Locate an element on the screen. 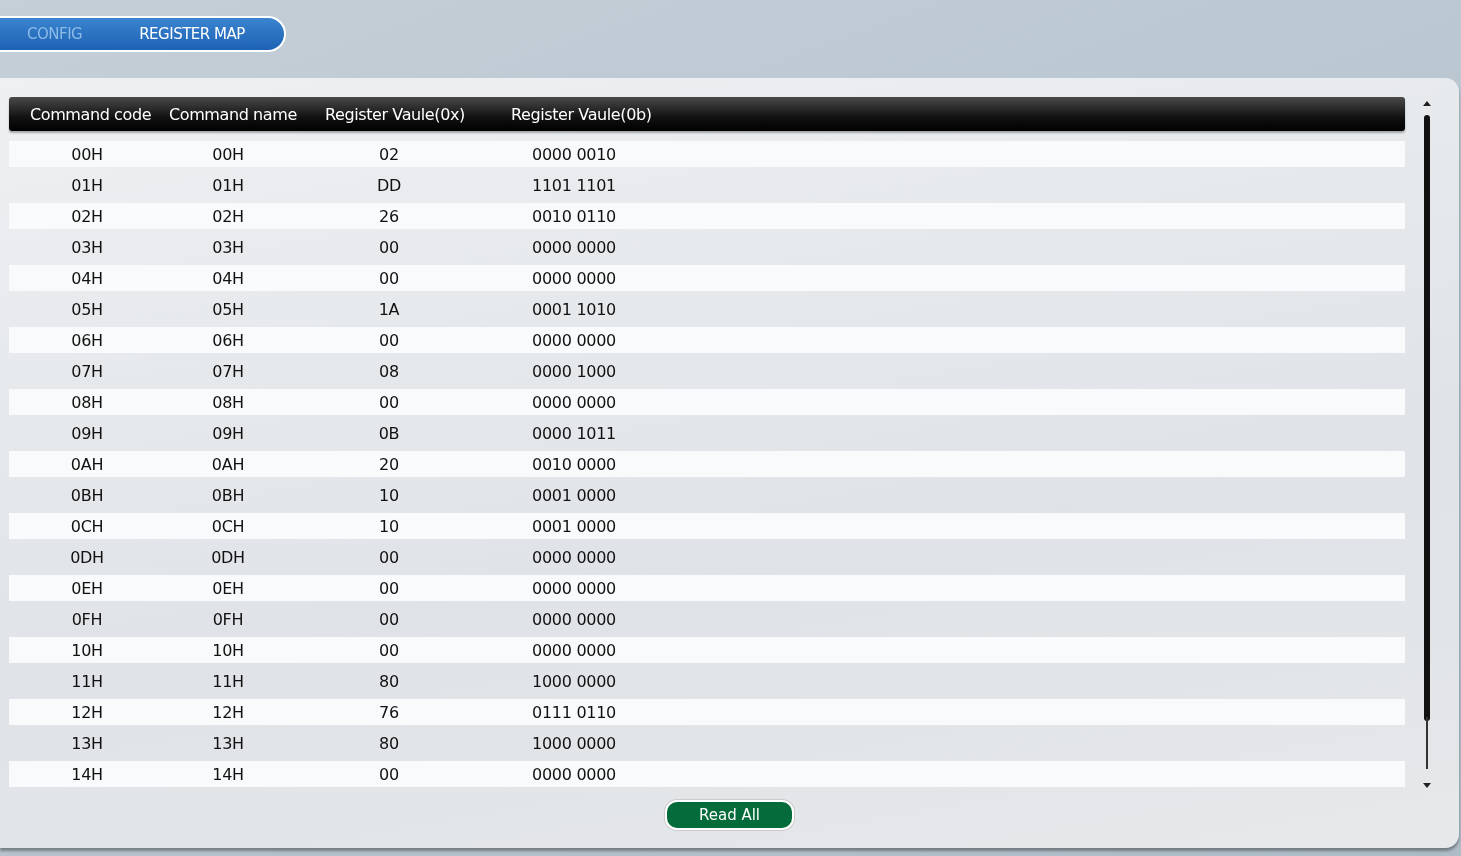 This screenshot has height=856, width=1461. table-cell-text: 0B is located at coordinates (389, 433).